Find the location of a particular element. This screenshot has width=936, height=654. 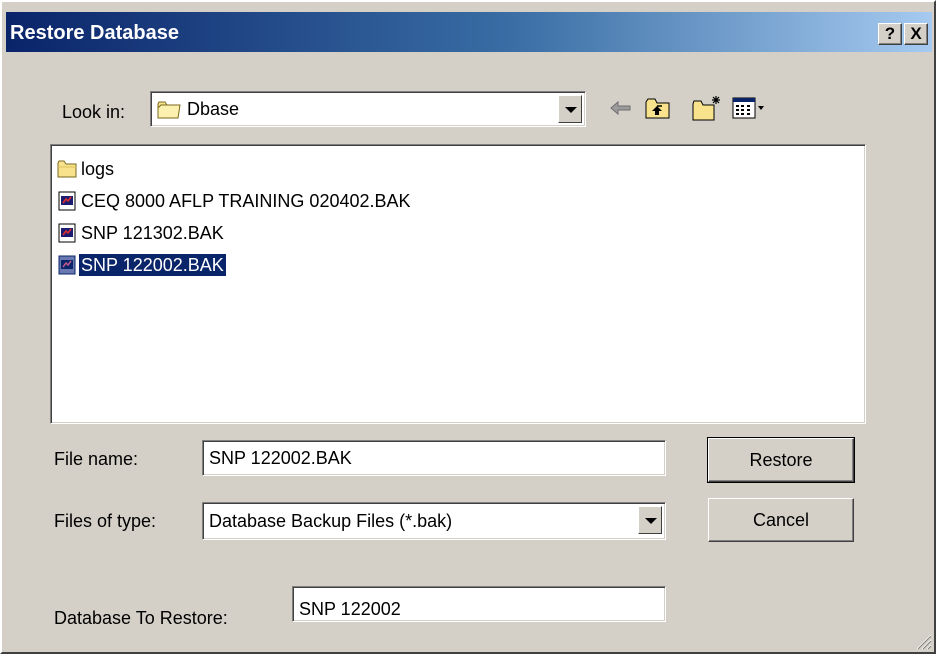

database-to-restore-field: SNP 122002 is located at coordinates (479, 604).